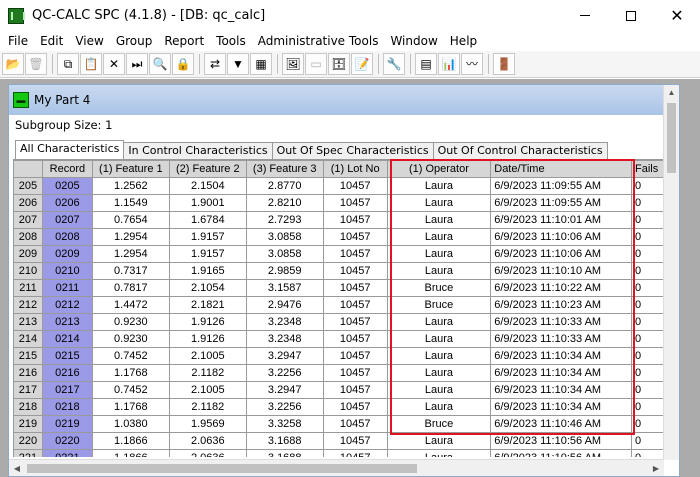  Describe the element at coordinates (198, 150) in the screenshot. I see `tab-in-control: In Control Characteristics` at that location.